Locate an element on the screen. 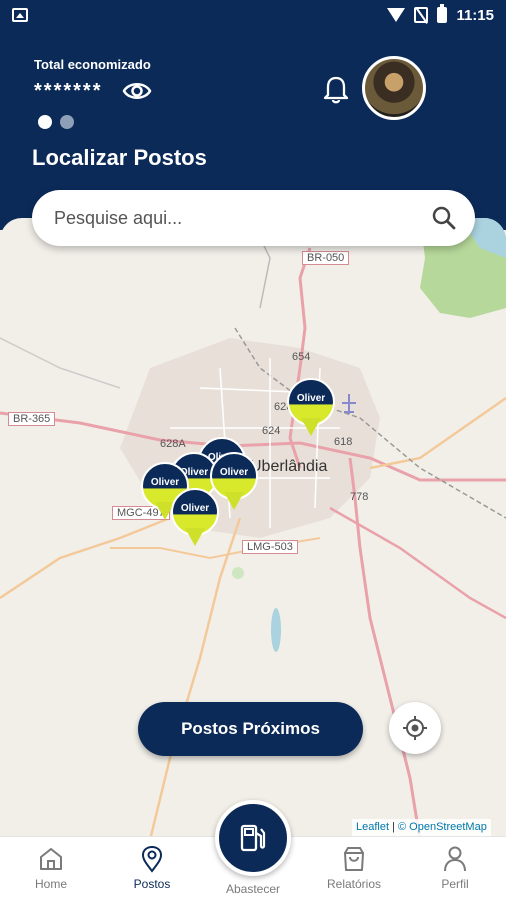 The height and width of the screenshot is (900, 506). nav-perfil: Perfil is located at coordinates (455, 868).